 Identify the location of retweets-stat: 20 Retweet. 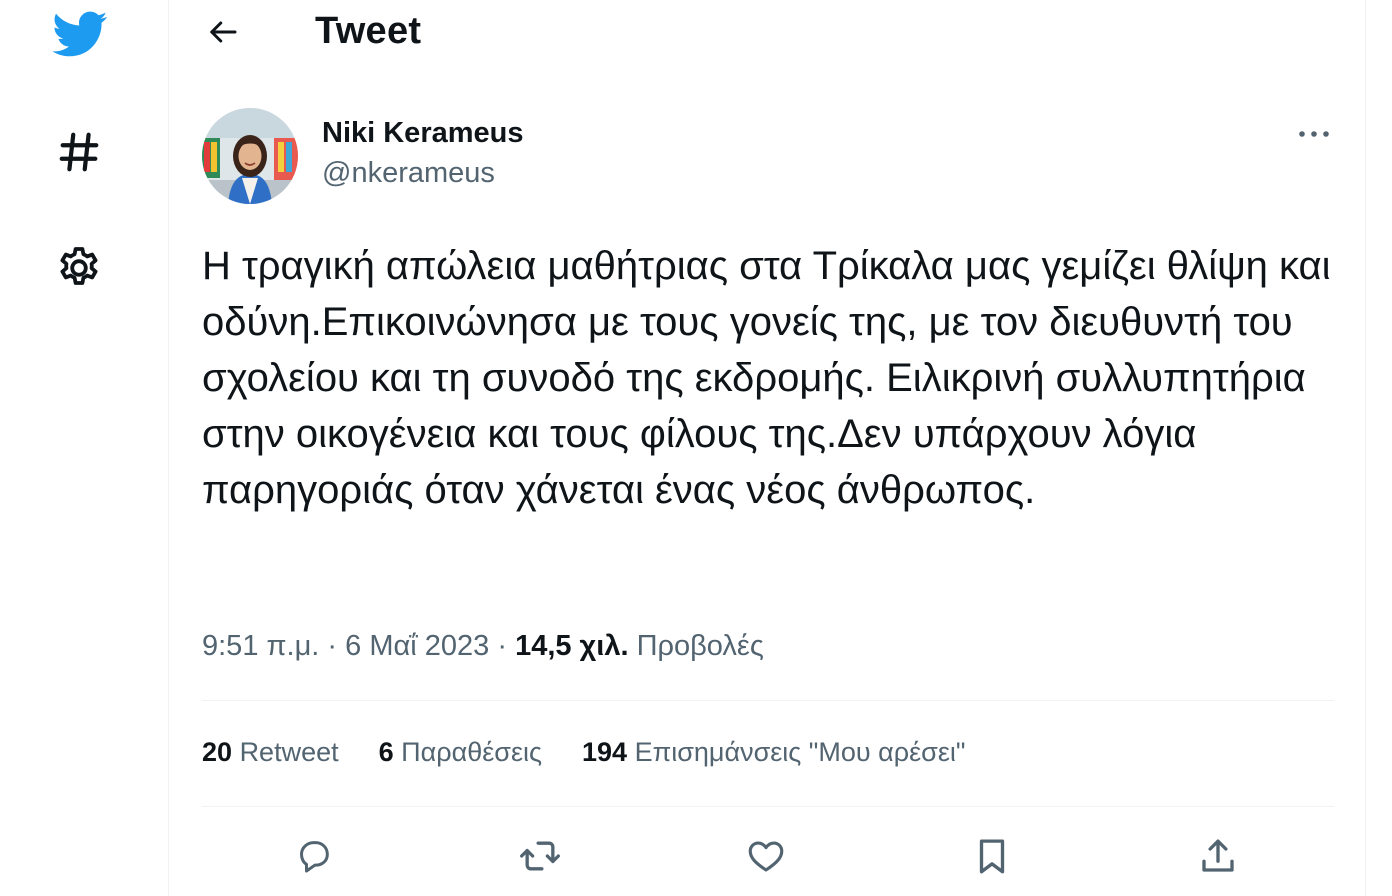
(270, 755).